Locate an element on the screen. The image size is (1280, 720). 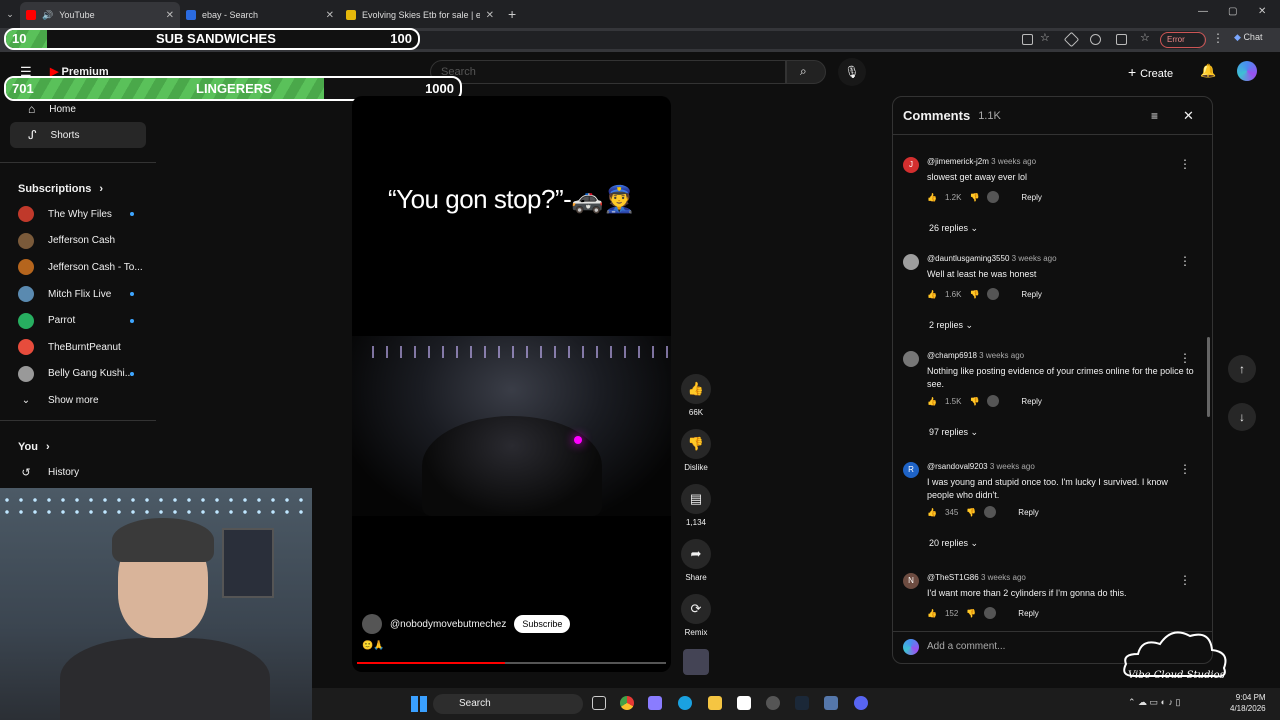
share-button: ➦ Share is located at coordinates (696, 560).